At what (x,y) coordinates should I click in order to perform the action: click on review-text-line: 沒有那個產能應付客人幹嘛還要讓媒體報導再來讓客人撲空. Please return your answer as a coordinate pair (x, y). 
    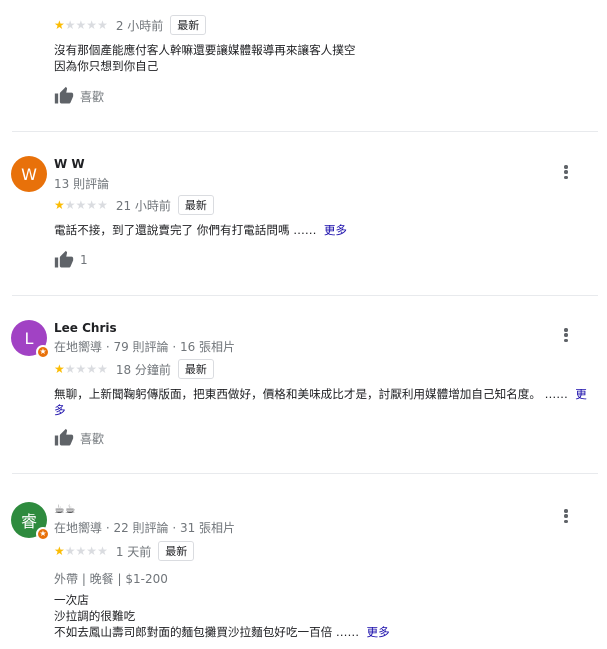
    Looking at the image, I should click on (205, 50).